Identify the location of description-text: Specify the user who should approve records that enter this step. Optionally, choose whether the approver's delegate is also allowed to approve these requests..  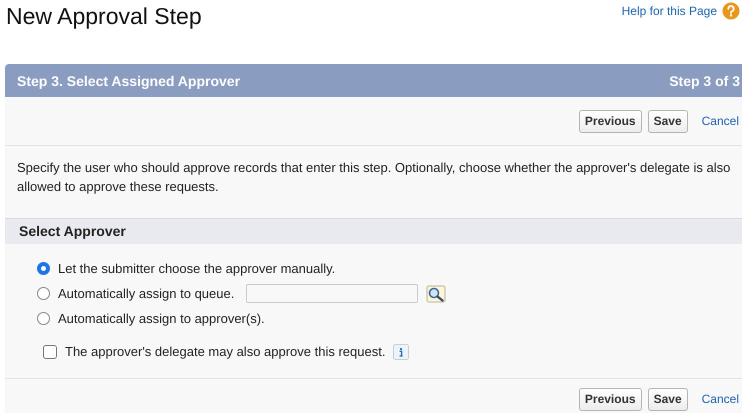
(374, 177).